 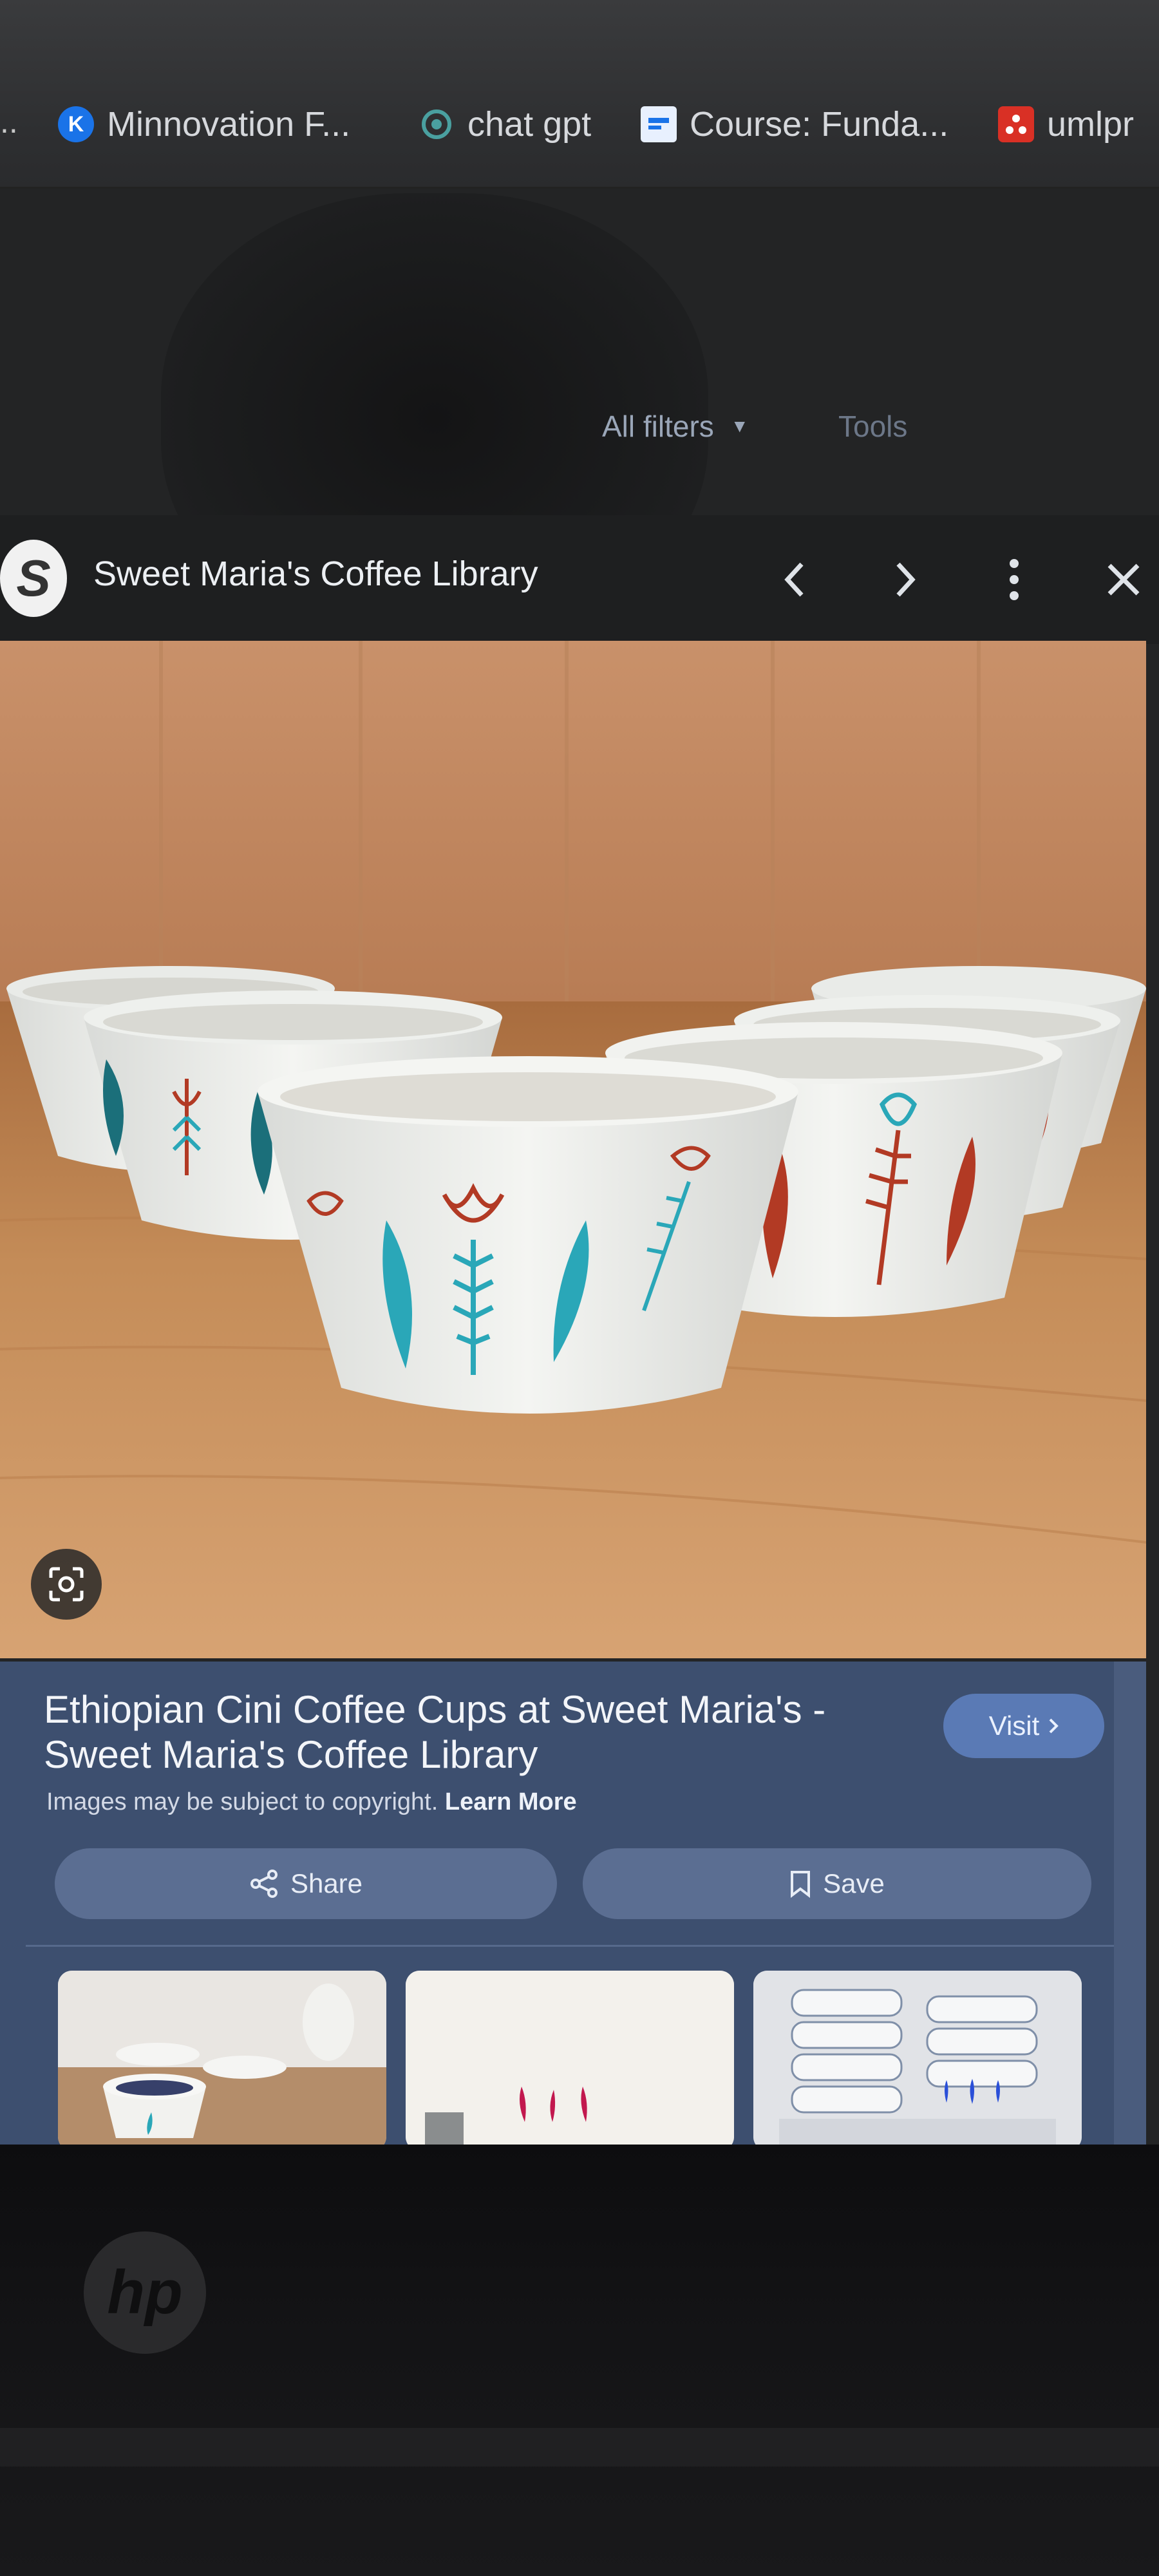 I want to click on all-filters-button: All filters ▼, so click(x=675, y=427).